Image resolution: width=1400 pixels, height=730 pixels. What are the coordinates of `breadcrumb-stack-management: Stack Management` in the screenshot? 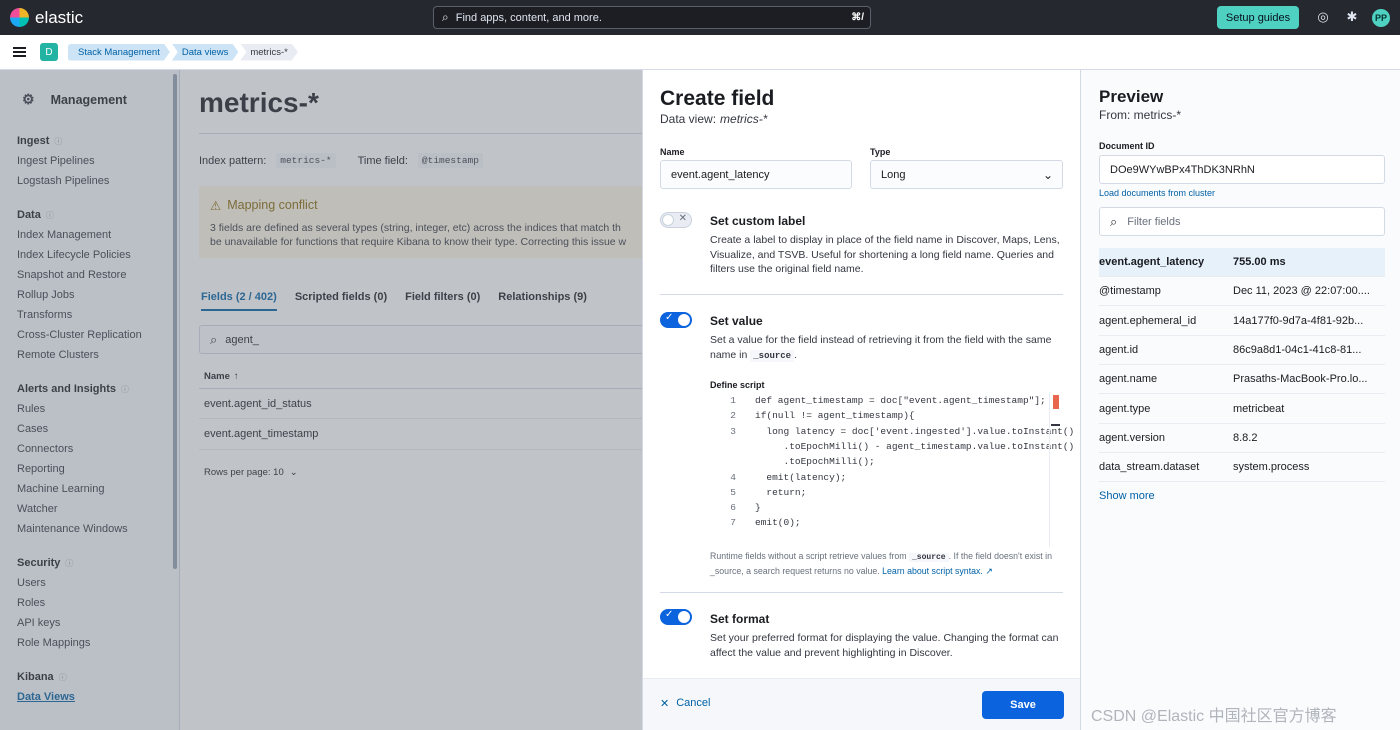 It's located at (119, 52).